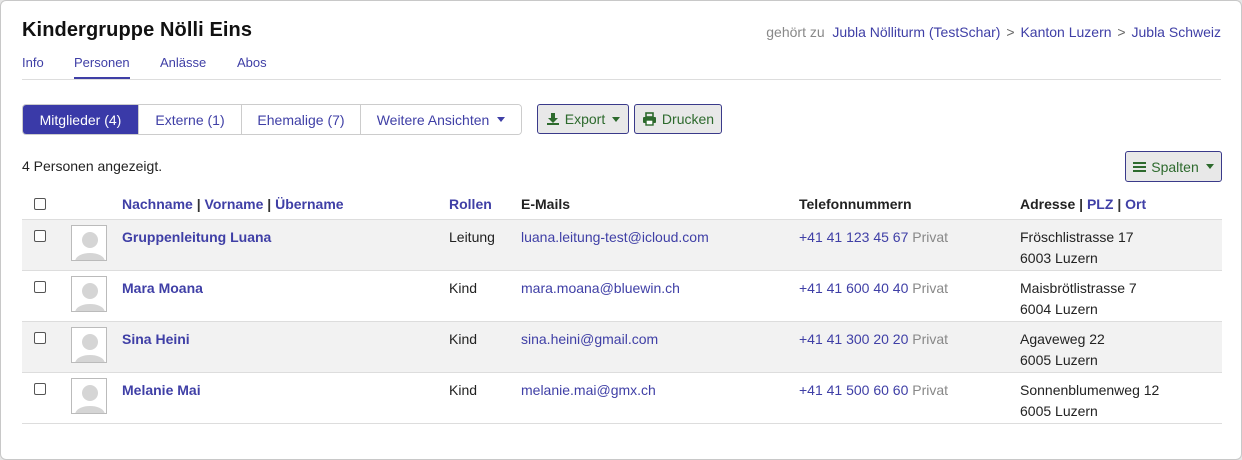 The width and height of the screenshot is (1242, 460). I want to click on address-city: 6003 Luzern, so click(1059, 257).